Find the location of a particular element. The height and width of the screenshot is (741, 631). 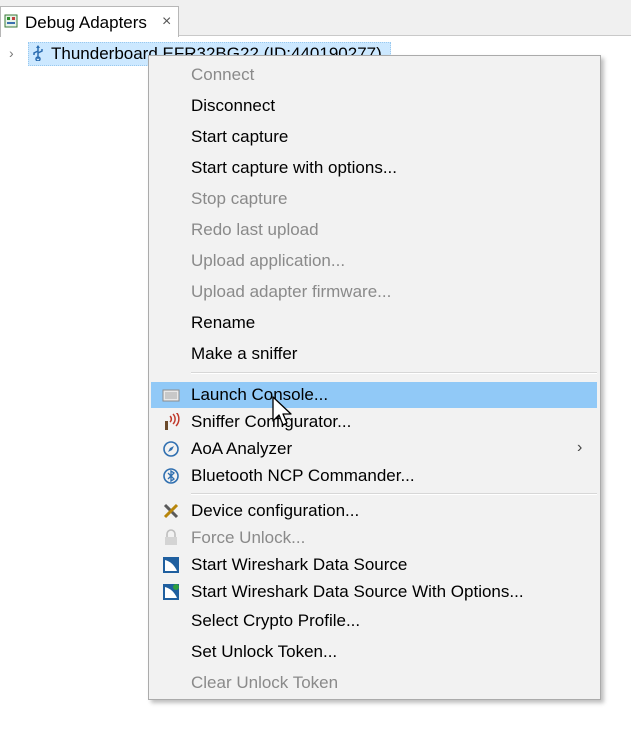

menu-item-rename: Rename is located at coordinates (374, 323).